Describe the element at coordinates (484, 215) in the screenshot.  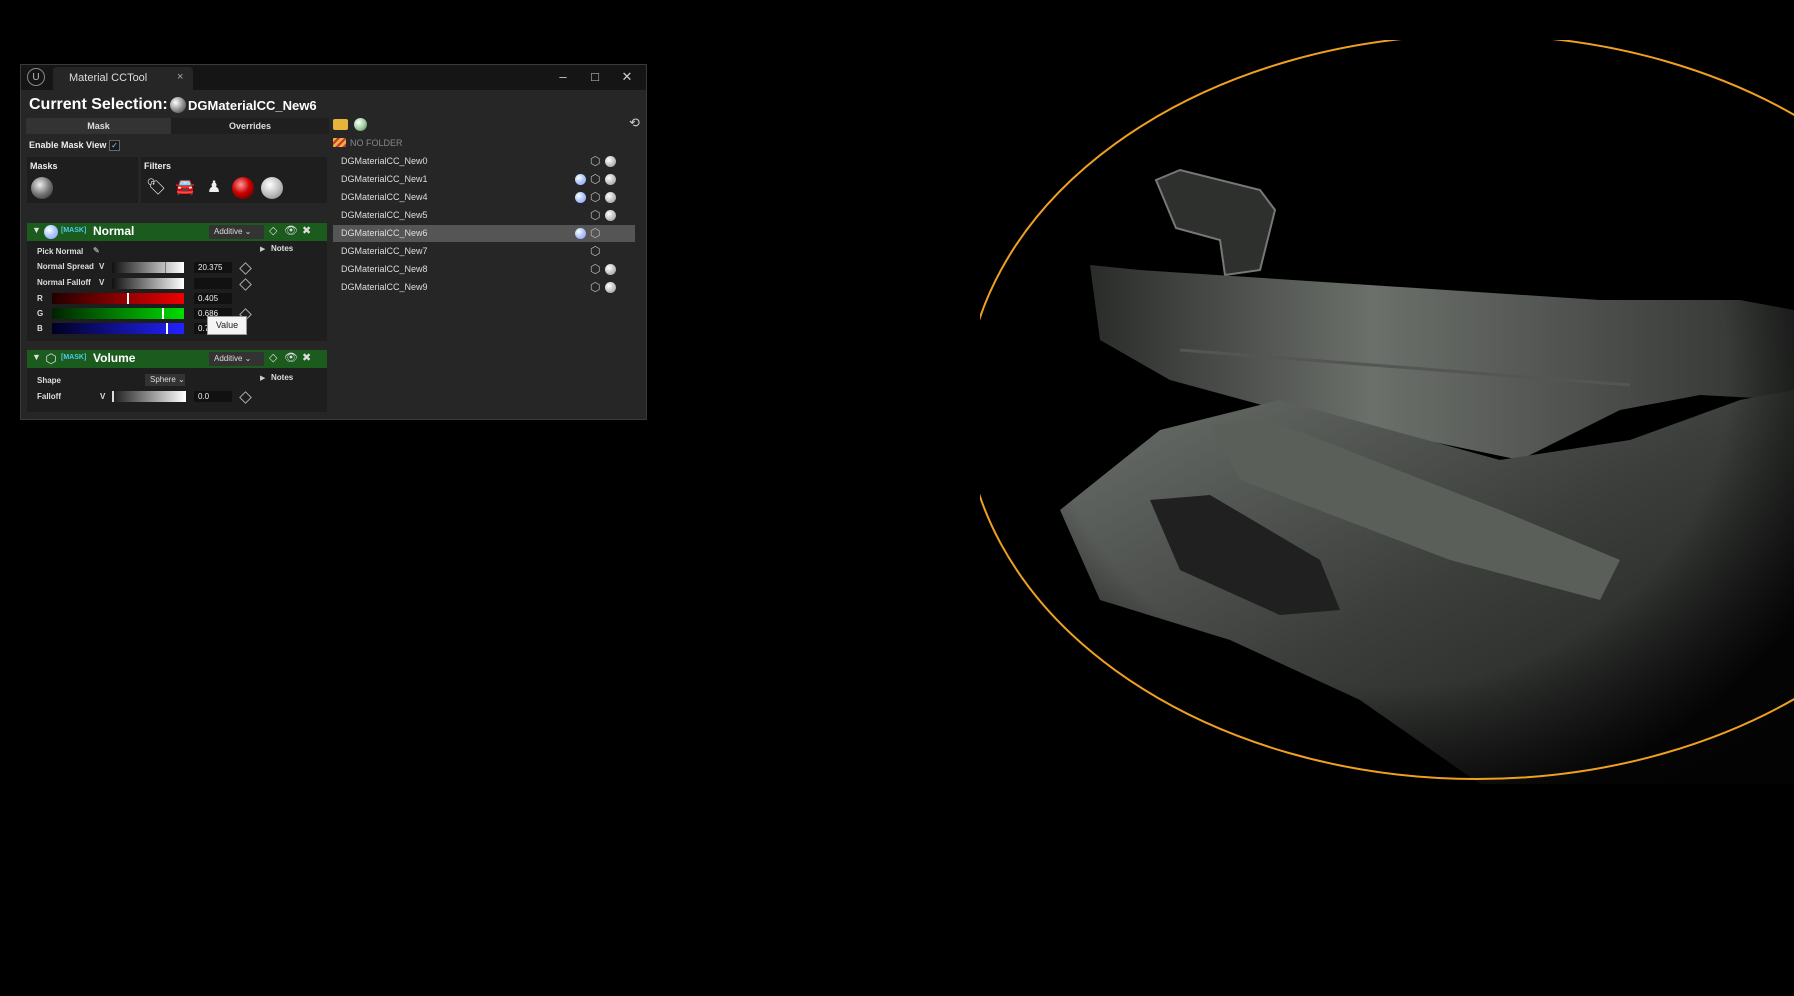
I see `list-item: DGMaterialCC_New5 ⬡` at that location.